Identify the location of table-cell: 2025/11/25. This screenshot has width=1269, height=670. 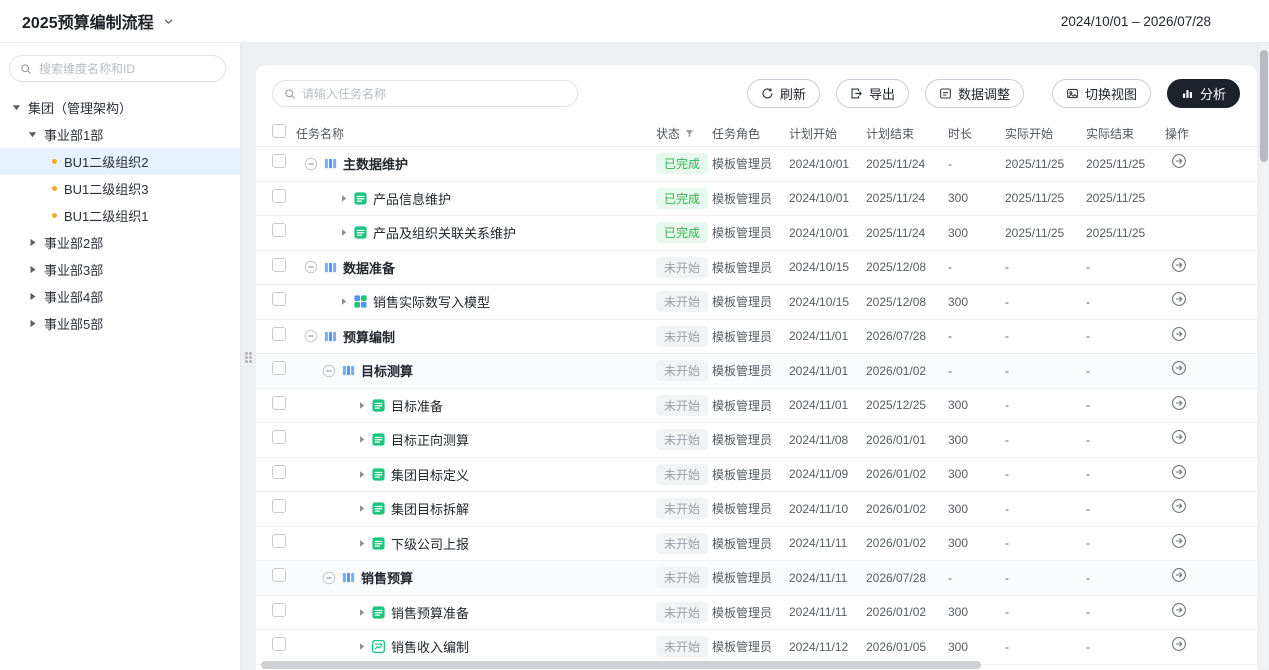
(1116, 198).